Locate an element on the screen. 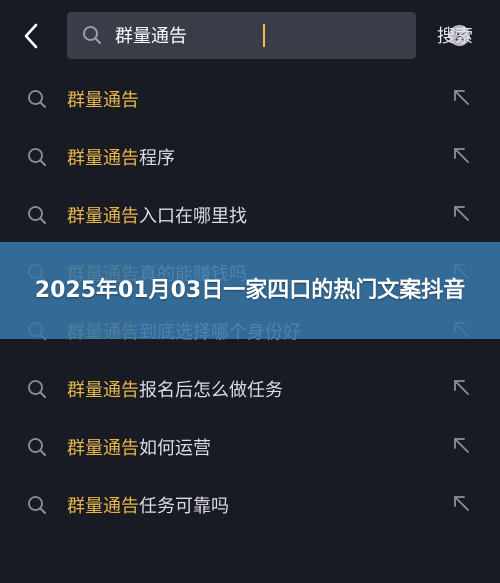 The height and width of the screenshot is (583, 500). suggestion-label: 群量通告如何运营 is located at coordinates (139, 447).